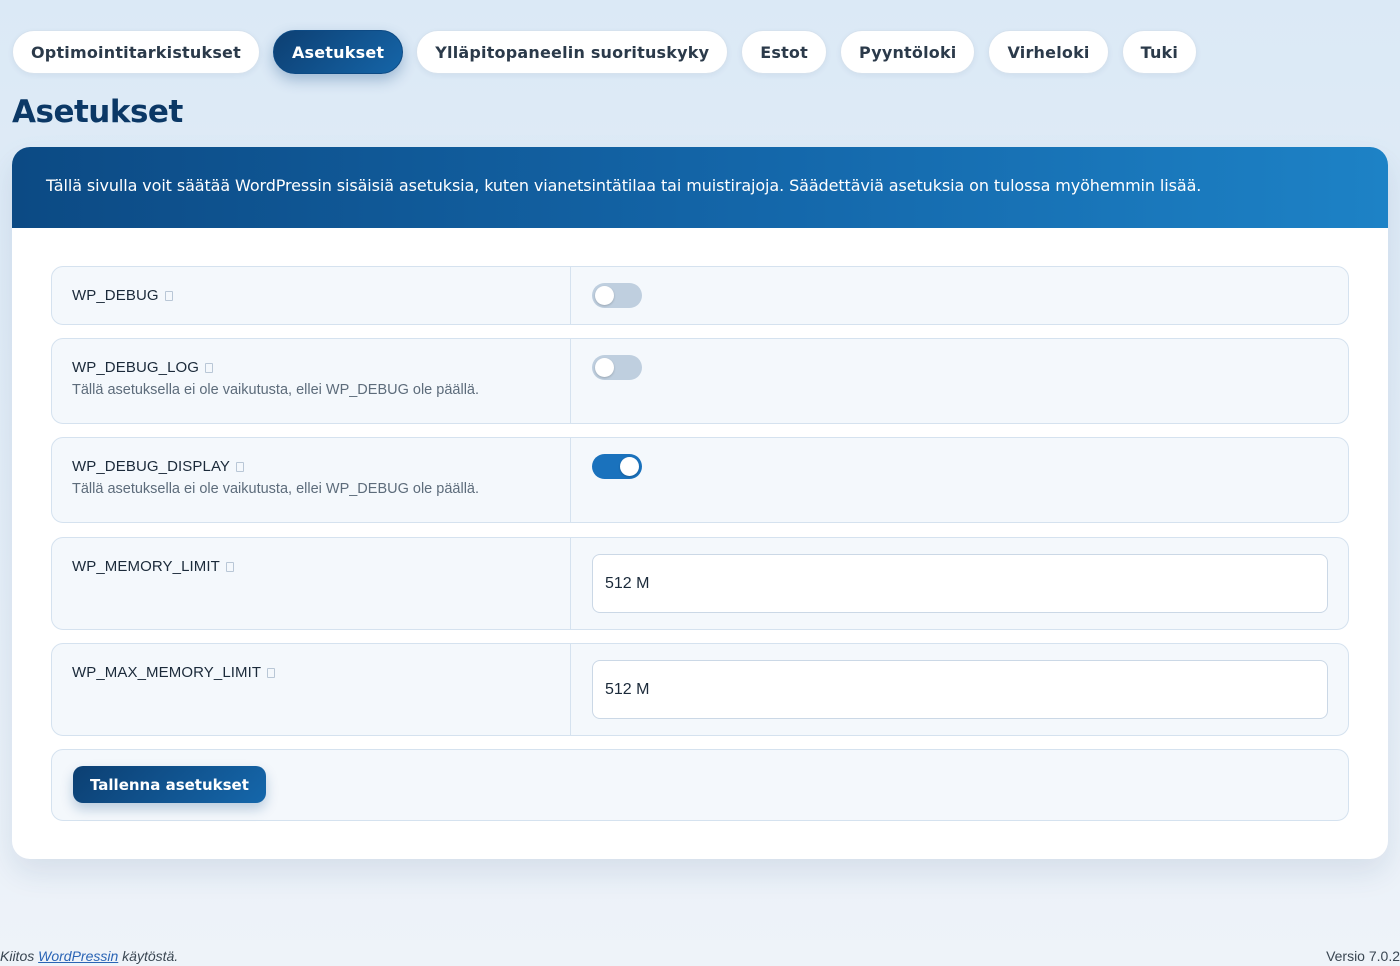  What do you see at coordinates (311, 583) in the screenshot?
I see `setting-label-column: WP_MEMORY_LIMIT` at bounding box center [311, 583].